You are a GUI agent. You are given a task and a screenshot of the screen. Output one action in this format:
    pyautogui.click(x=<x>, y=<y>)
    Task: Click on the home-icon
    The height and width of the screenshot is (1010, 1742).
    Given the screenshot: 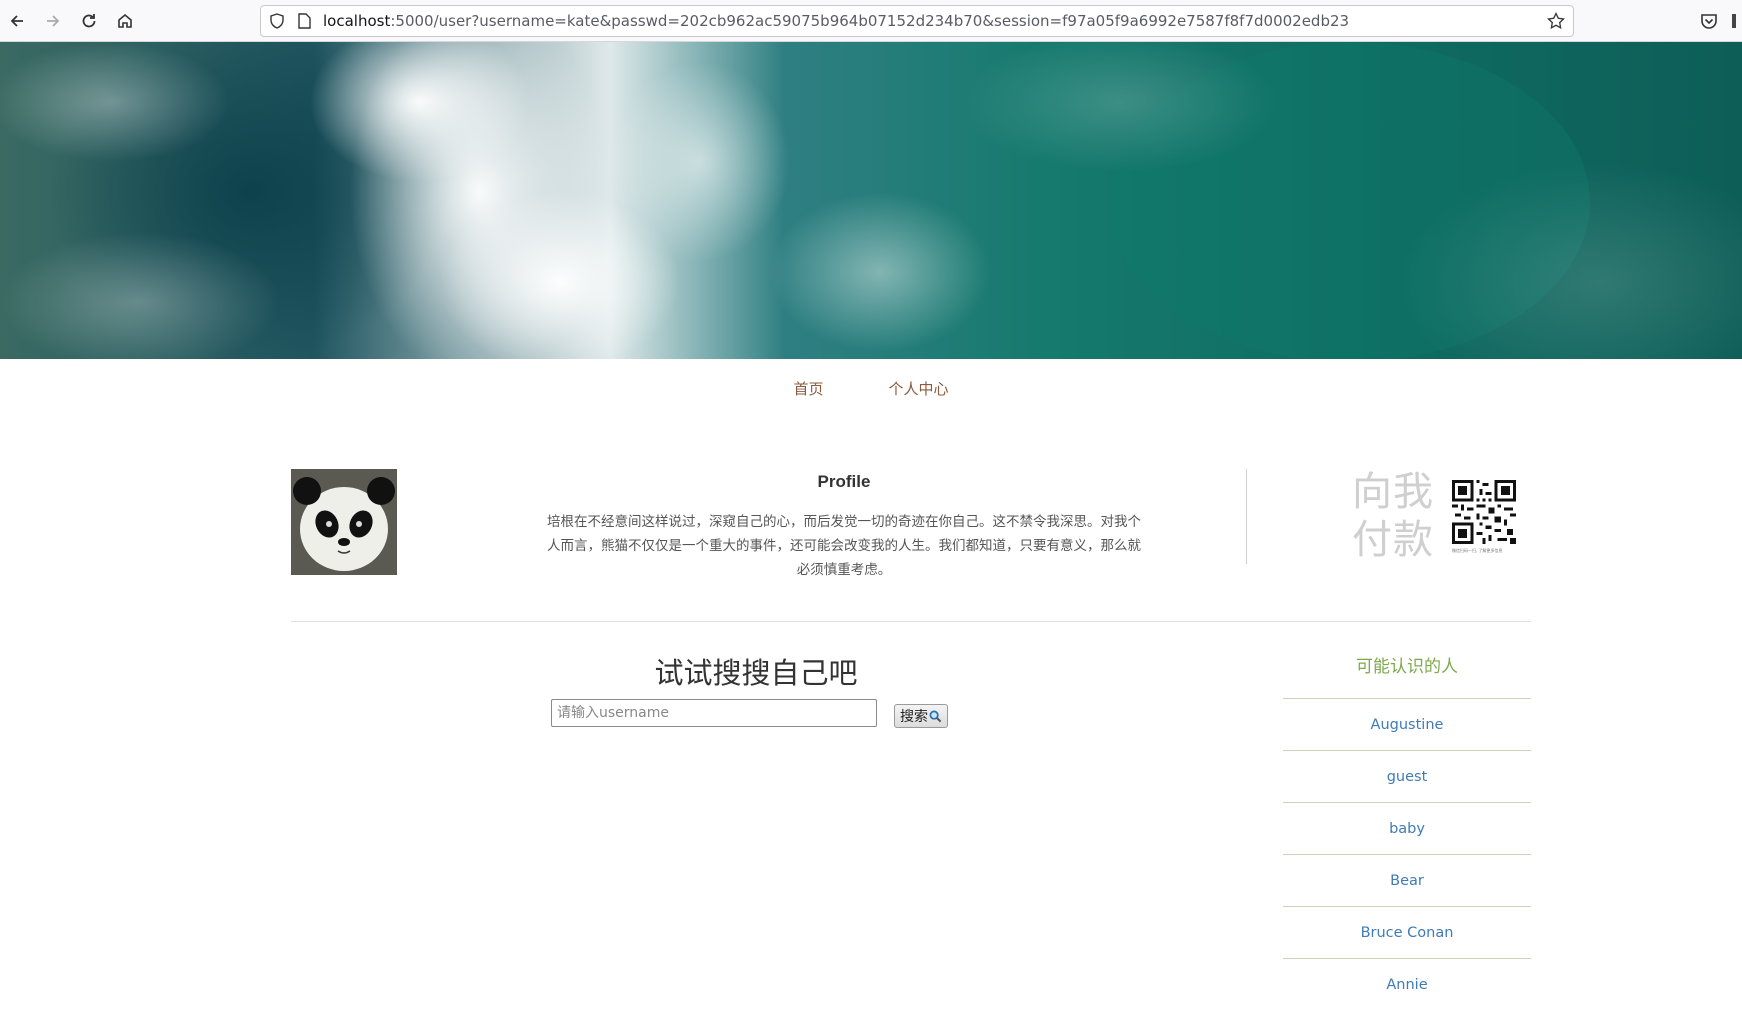 What is the action you would take?
    pyautogui.click(x=125, y=21)
    